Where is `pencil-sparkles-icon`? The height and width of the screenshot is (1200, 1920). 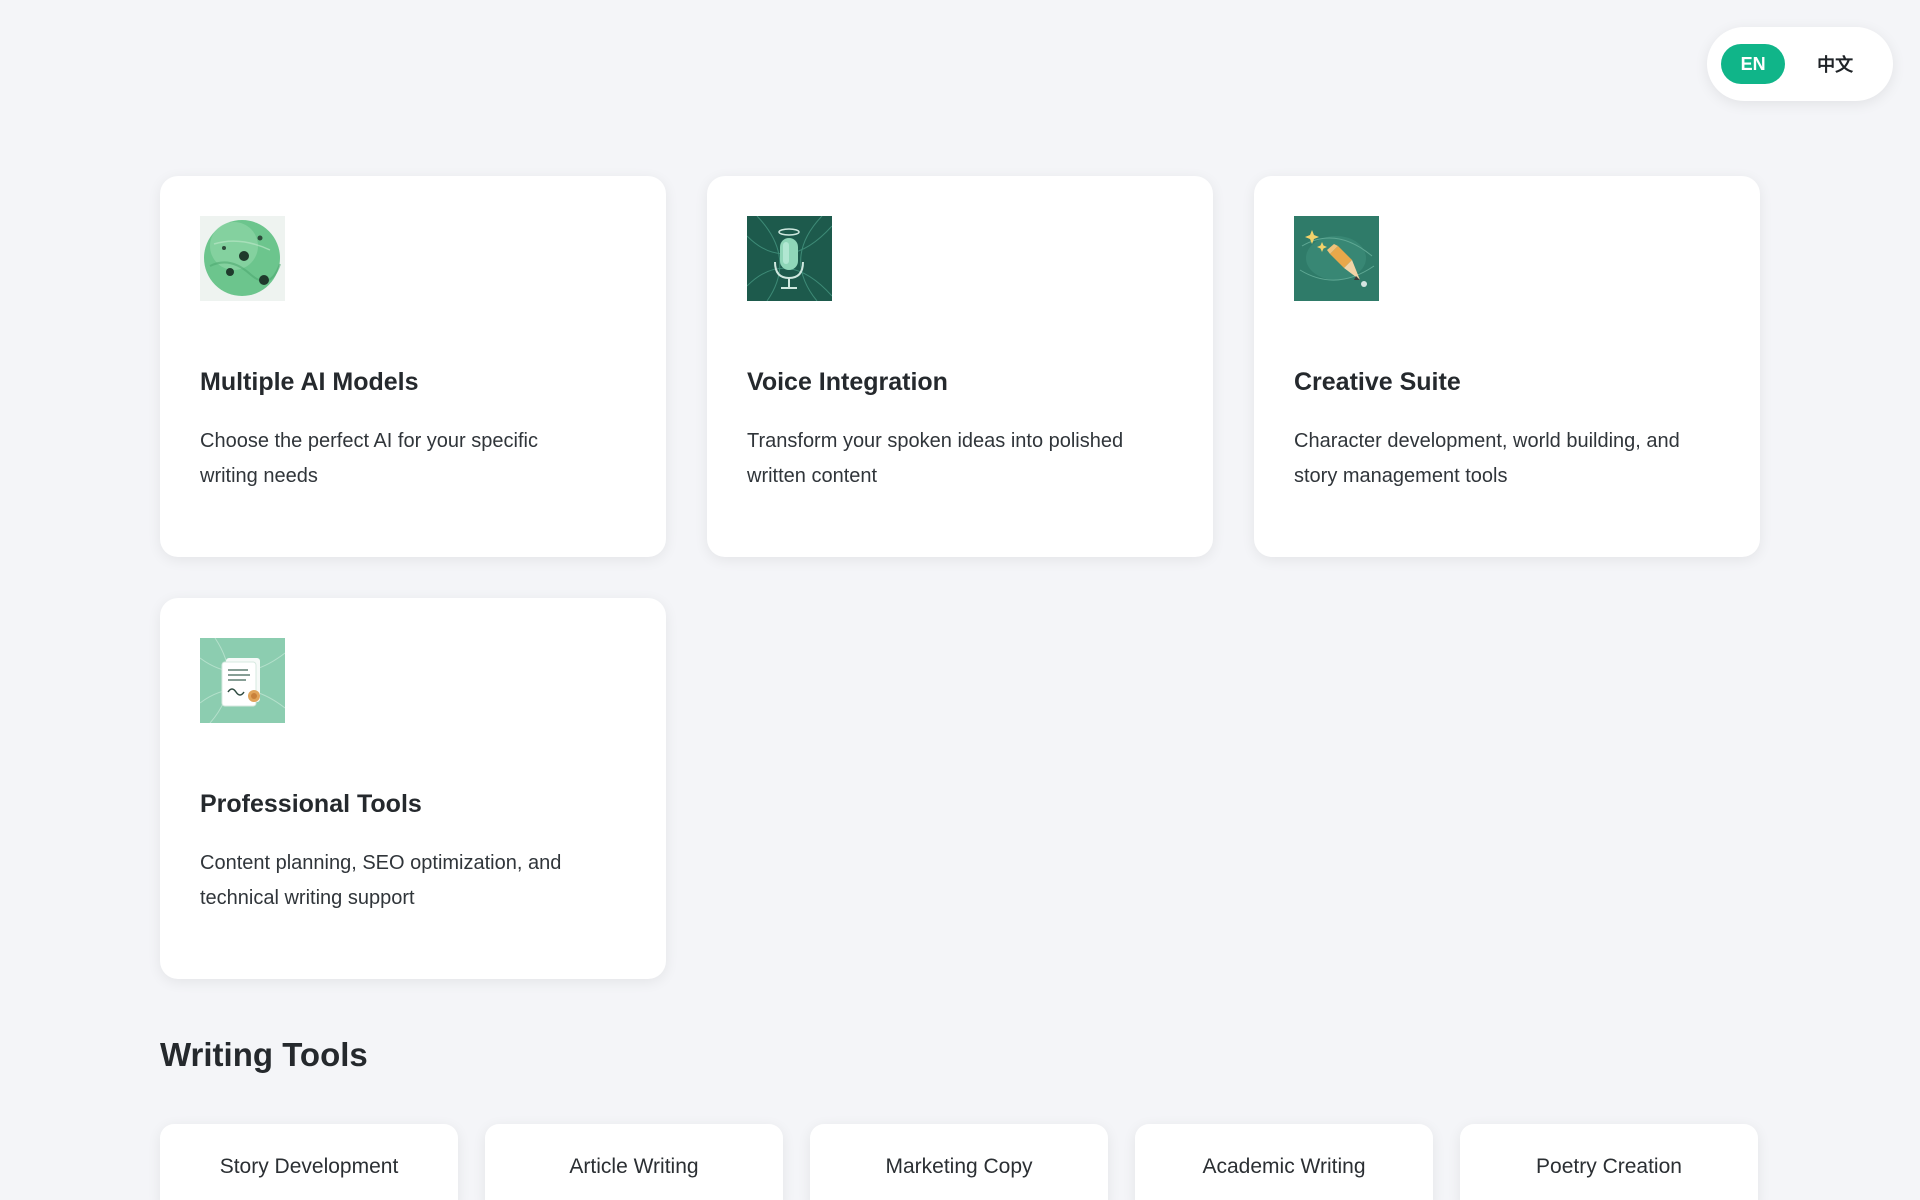
pencil-sparkles-icon is located at coordinates (1336, 258).